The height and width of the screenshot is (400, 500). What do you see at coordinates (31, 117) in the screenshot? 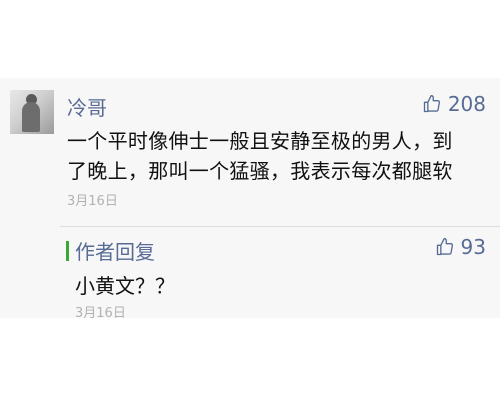
I see `avatar-figure-shape` at bounding box center [31, 117].